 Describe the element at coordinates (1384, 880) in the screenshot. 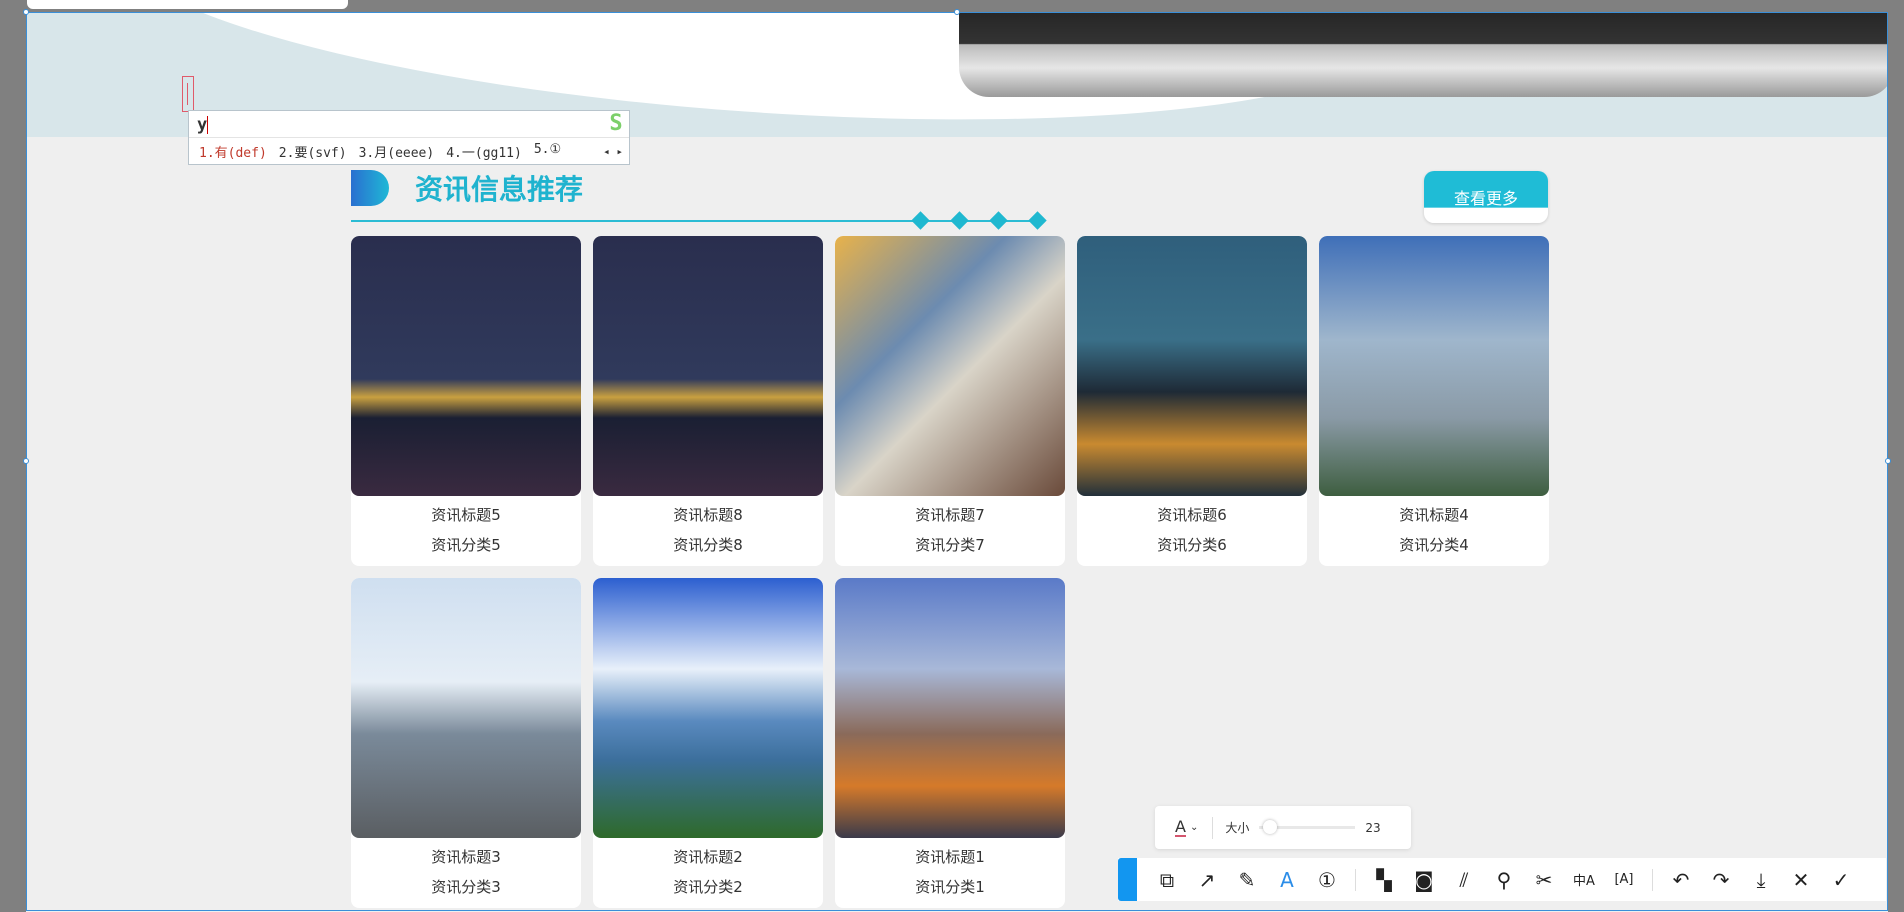

I see `mosaic-icon: ▚` at that location.